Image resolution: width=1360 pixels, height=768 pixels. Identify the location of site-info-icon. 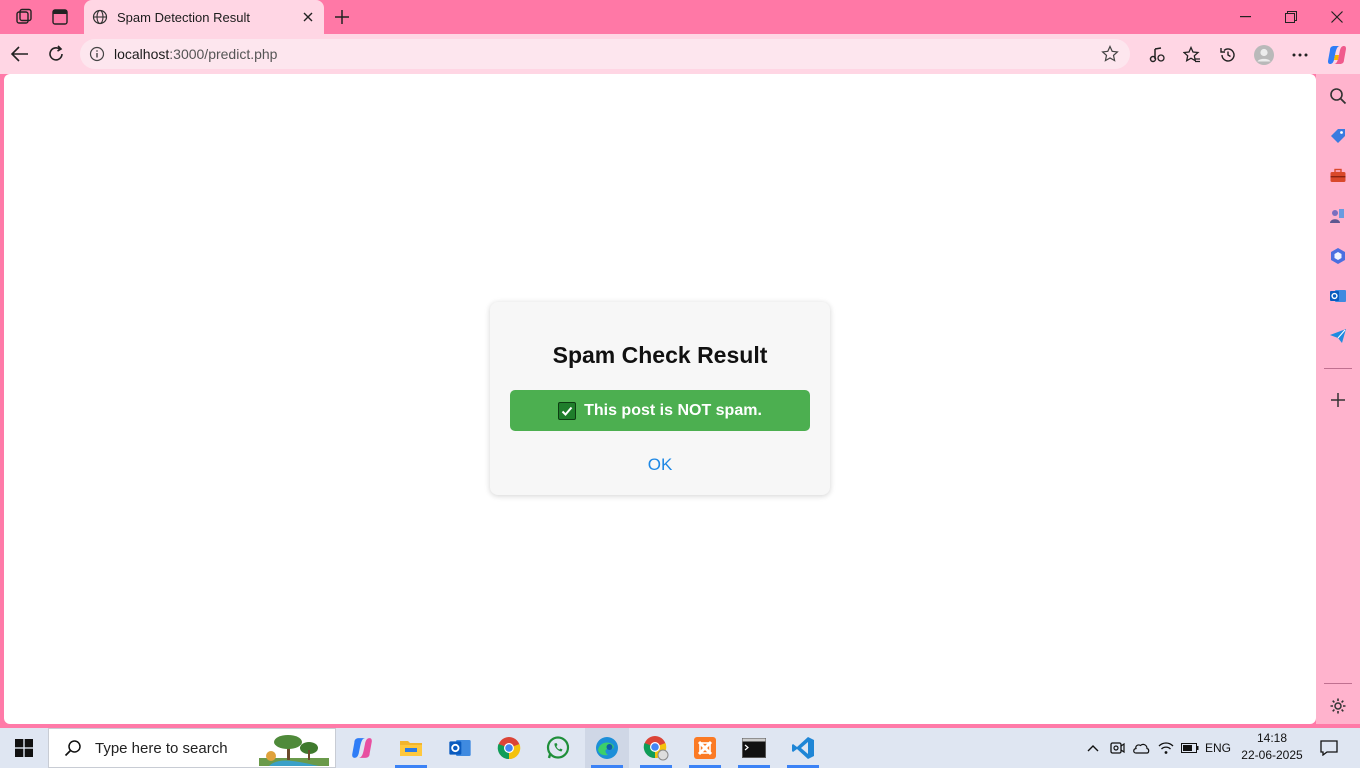
(97, 54).